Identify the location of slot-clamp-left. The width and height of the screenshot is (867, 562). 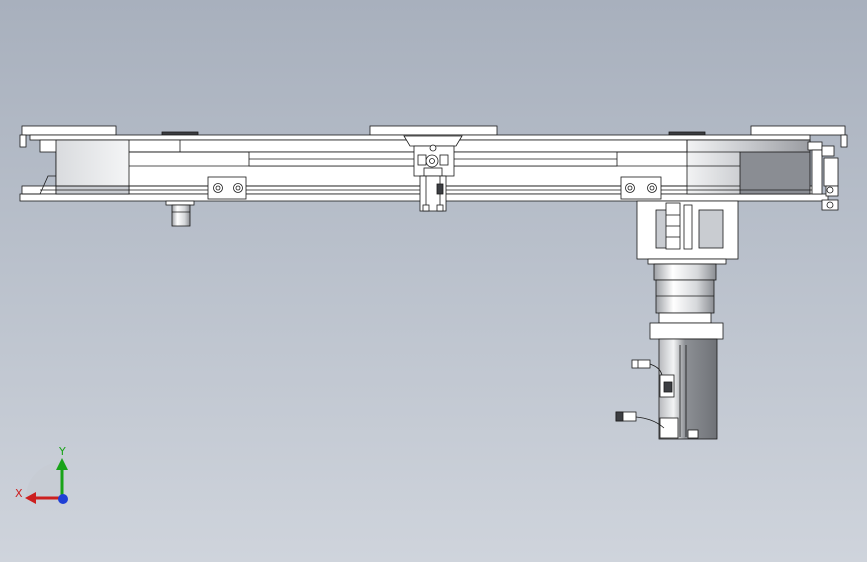
(227, 188).